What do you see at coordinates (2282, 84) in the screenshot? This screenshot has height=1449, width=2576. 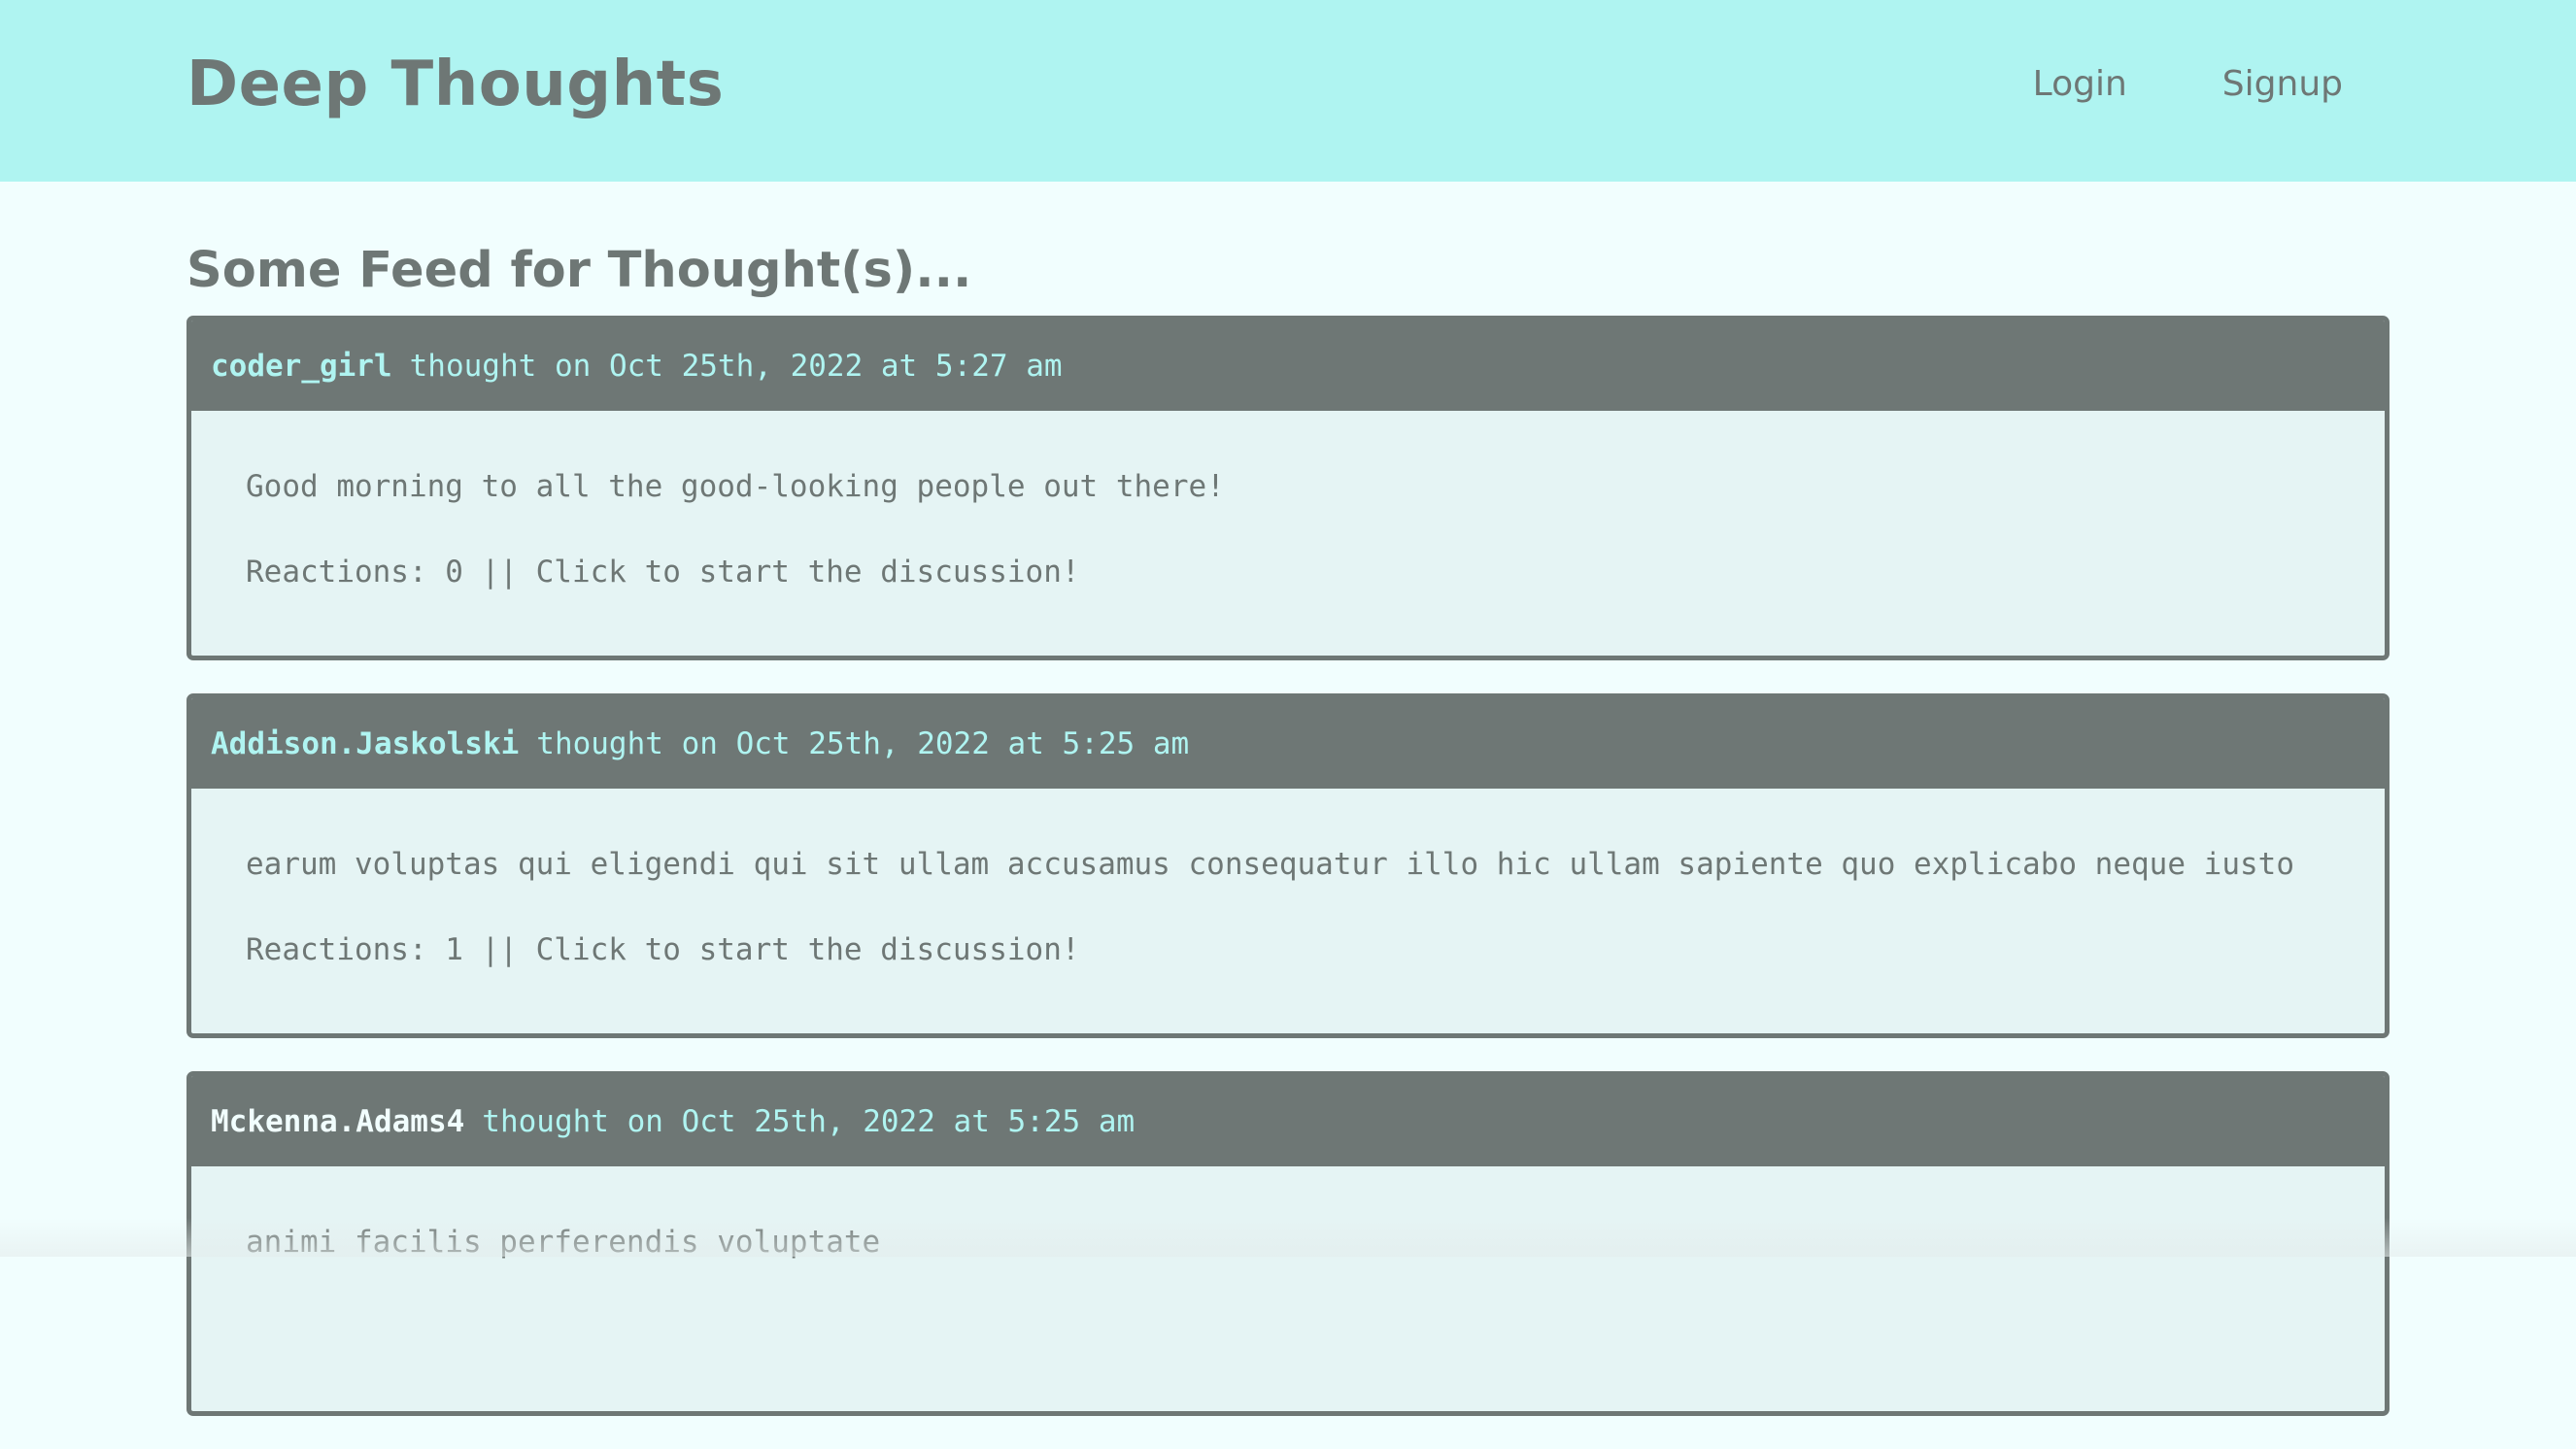 I see `signup-link: Signup` at bounding box center [2282, 84].